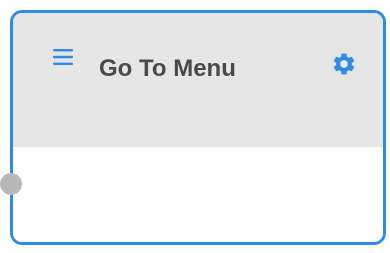 The height and width of the screenshot is (253, 390). What do you see at coordinates (63, 57) in the screenshot?
I see `hamburger-menu-icon` at bounding box center [63, 57].